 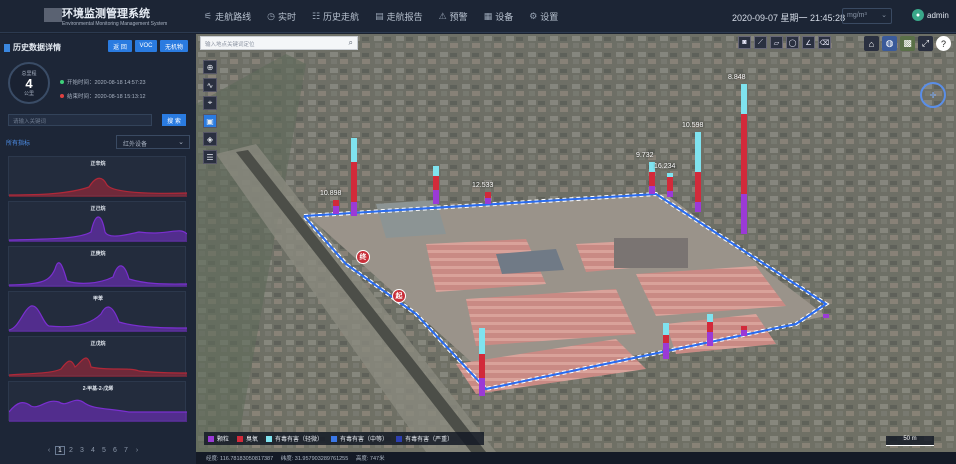 What do you see at coordinates (227, 16) in the screenshot?
I see `nav-item-0: ⚟ 走航路线` at bounding box center [227, 16].